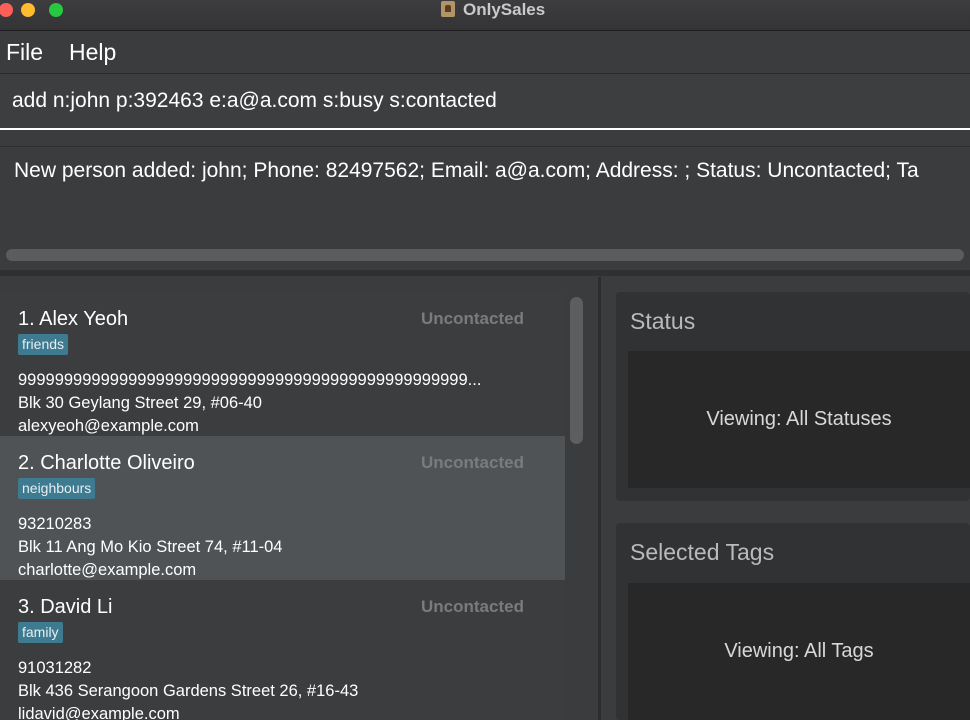 The width and height of the screenshot is (970, 720). I want to click on person-email: alexyeoh@example.com, so click(108, 426).